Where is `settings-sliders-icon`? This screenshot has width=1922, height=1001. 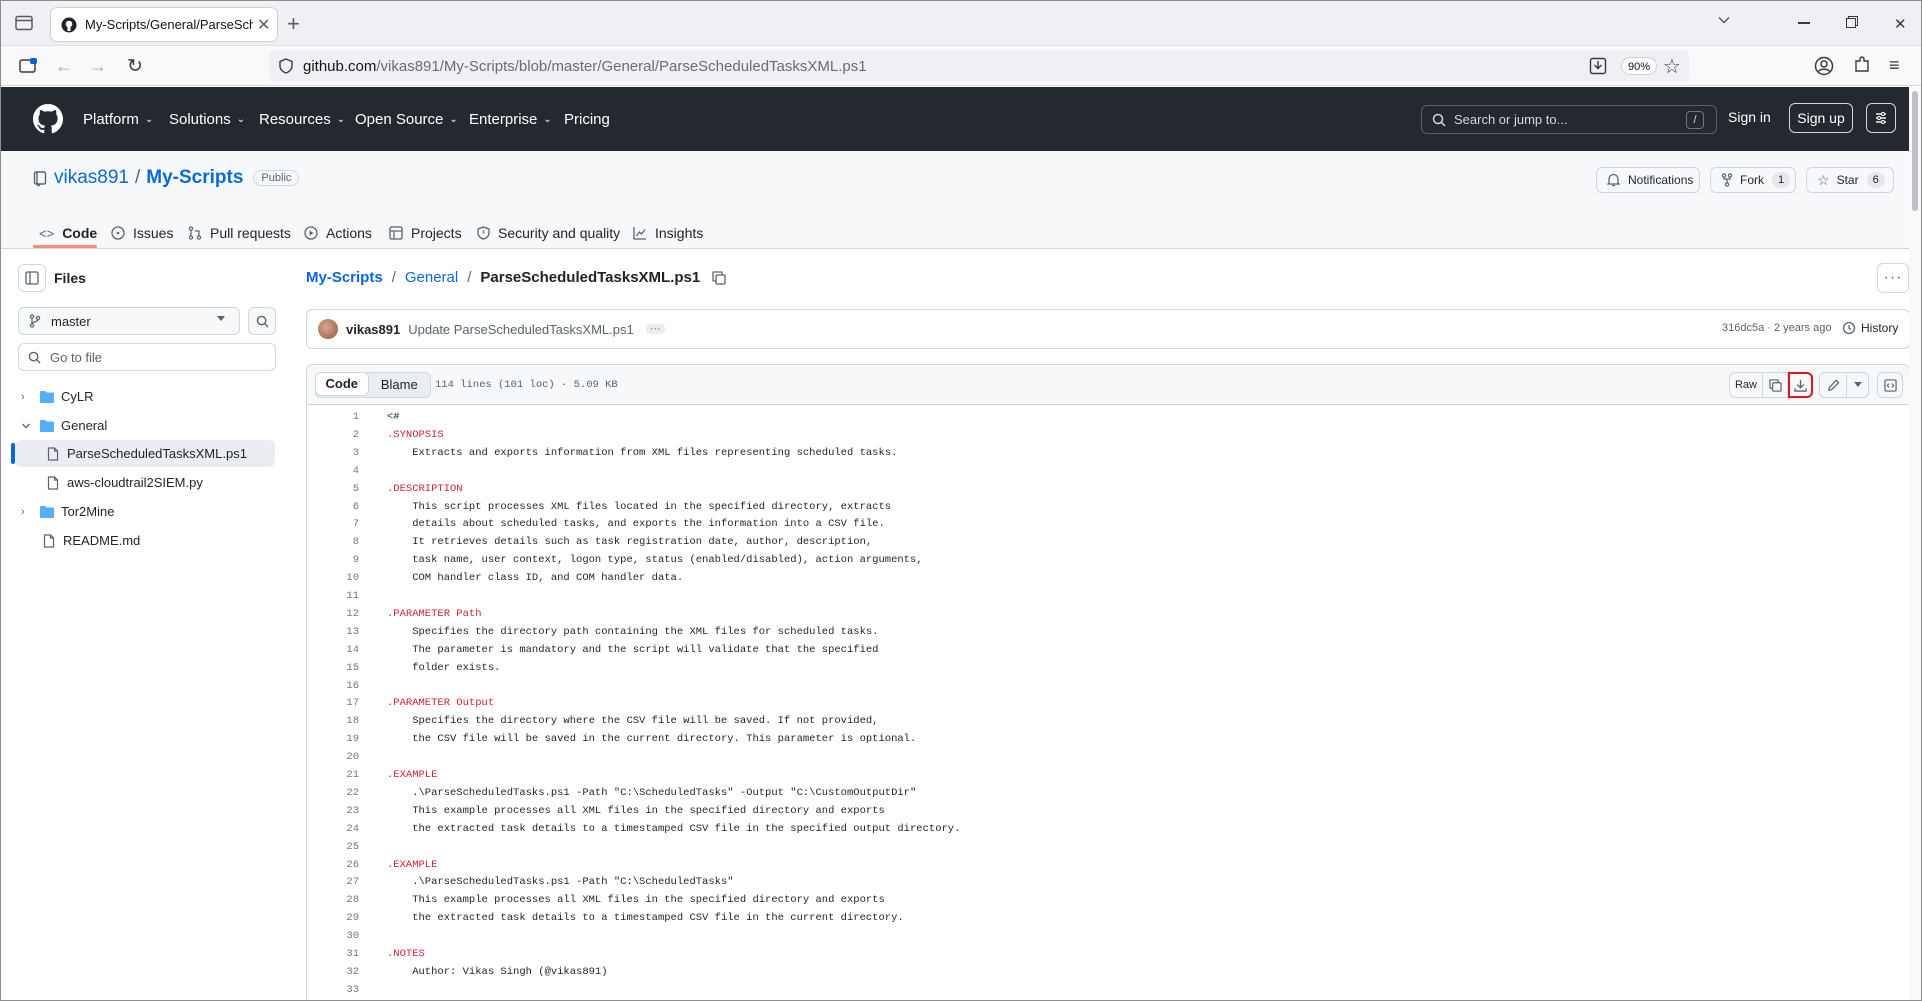
settings-sliders-icon is located at coordinates (1881, 118).